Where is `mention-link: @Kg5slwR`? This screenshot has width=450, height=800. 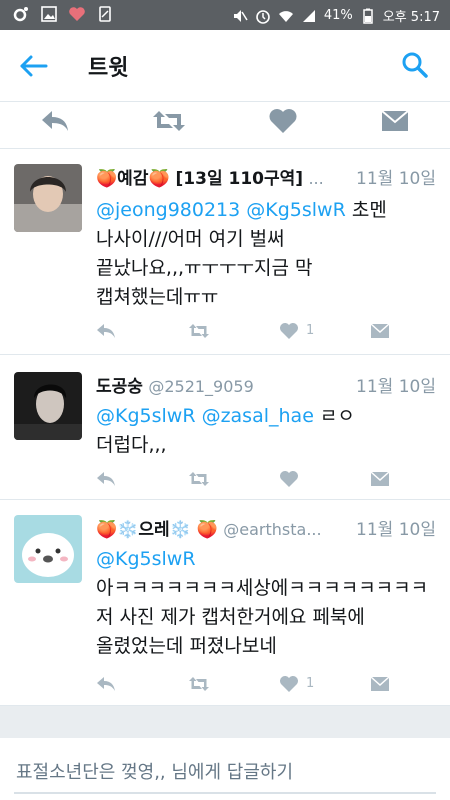
mention-link: @Kg5slwR is located at coordinates (146, 559).